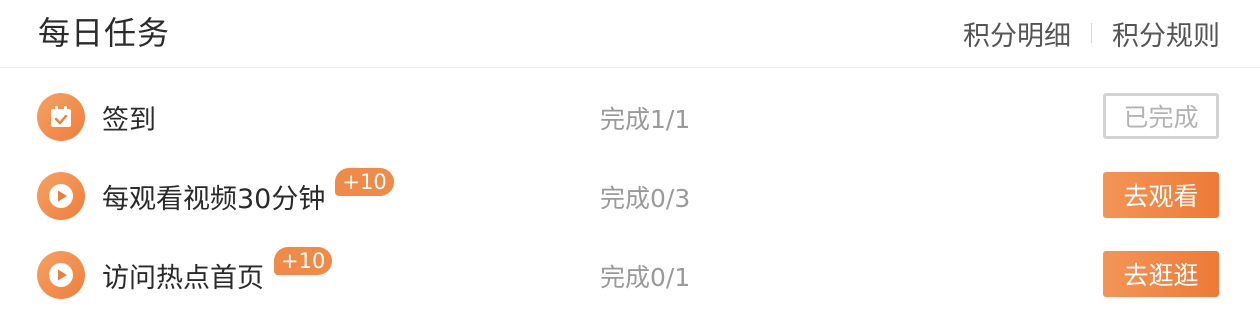 The width and height of the screenshot is (1260, 322). Describe the element at coordinates (645, 277) in the screenshot. I see `task-progress: 完成0/1` at that location.